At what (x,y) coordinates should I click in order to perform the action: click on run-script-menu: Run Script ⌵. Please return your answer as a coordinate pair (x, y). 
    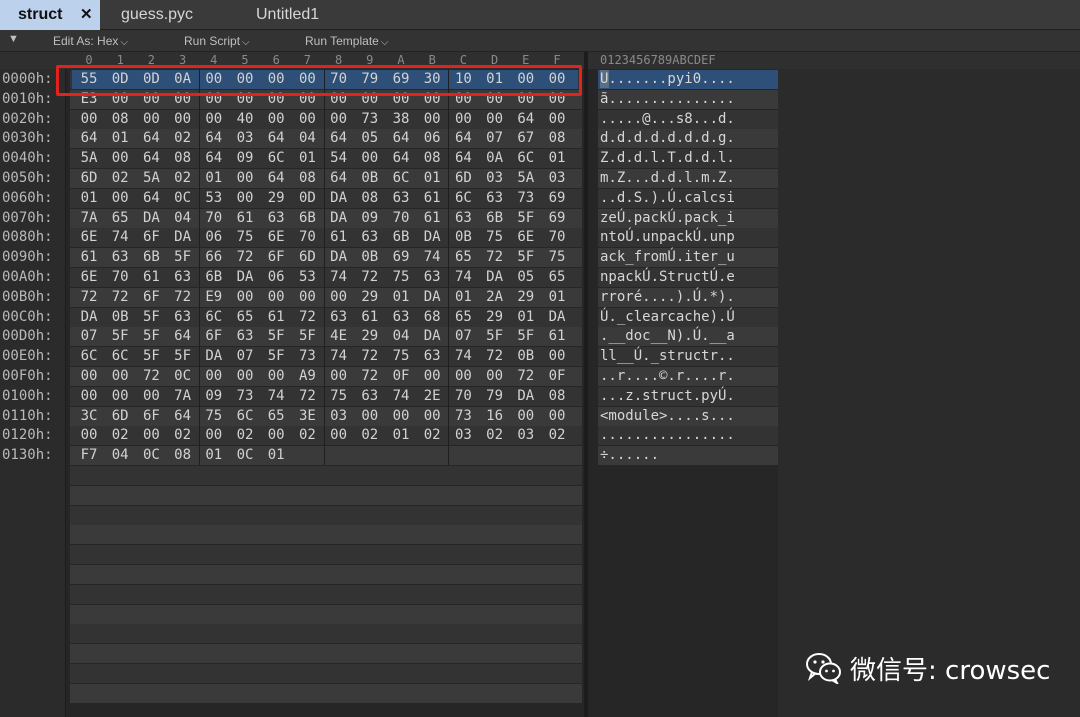
    Looking at the image, I should click on (217, 41).